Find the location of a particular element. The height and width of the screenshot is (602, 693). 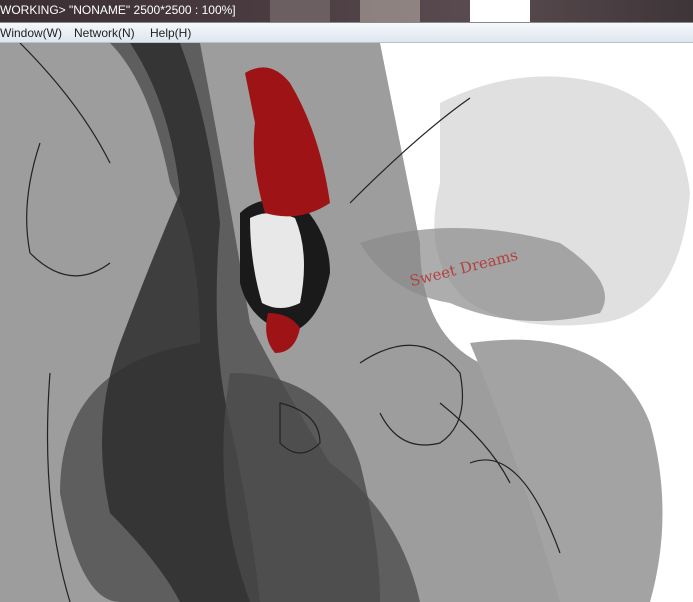

menu-network: Network(N) is located at coordinates (104, 33).